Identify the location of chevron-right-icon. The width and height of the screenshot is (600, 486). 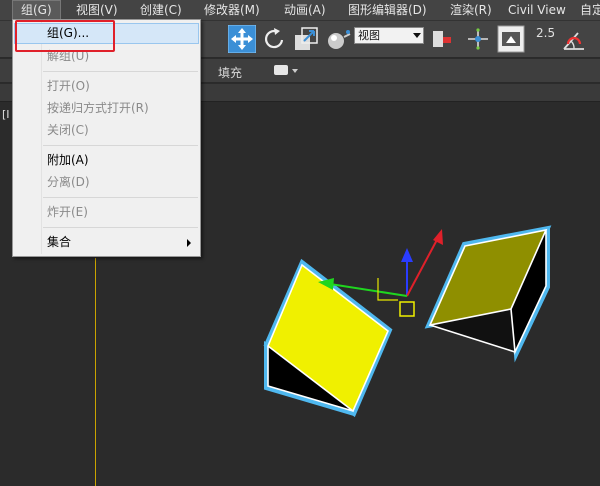
(189, 243).